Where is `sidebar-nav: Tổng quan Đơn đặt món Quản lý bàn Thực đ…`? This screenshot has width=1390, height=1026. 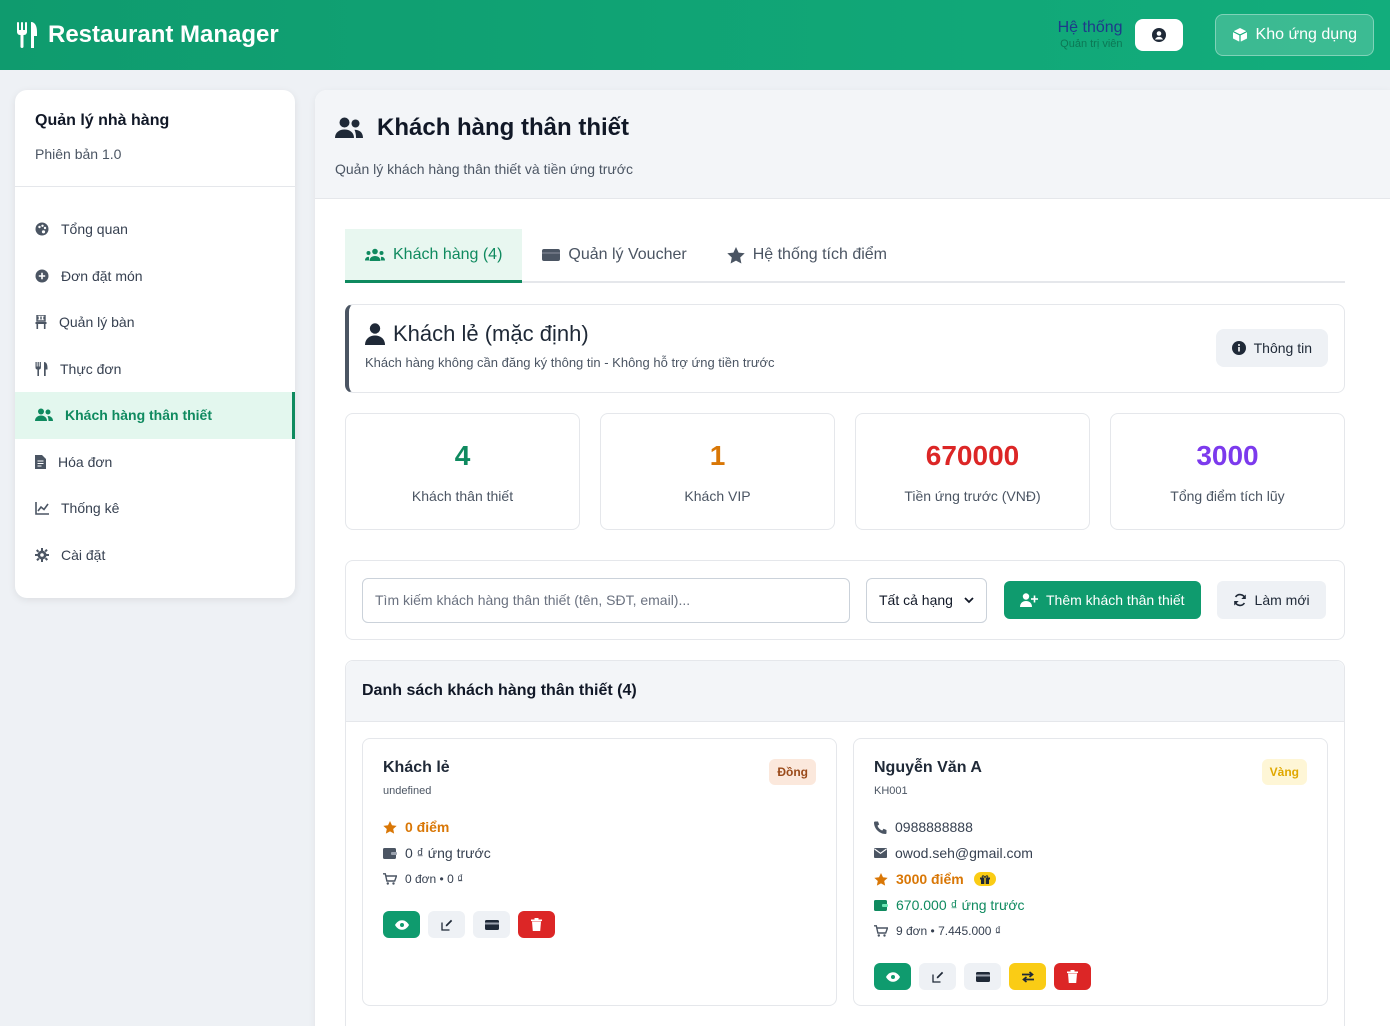 sidebar-nav: Tổng quan Đơn đặt món Quản lý bàn Thực đ… is located at coordinates (155, 382).